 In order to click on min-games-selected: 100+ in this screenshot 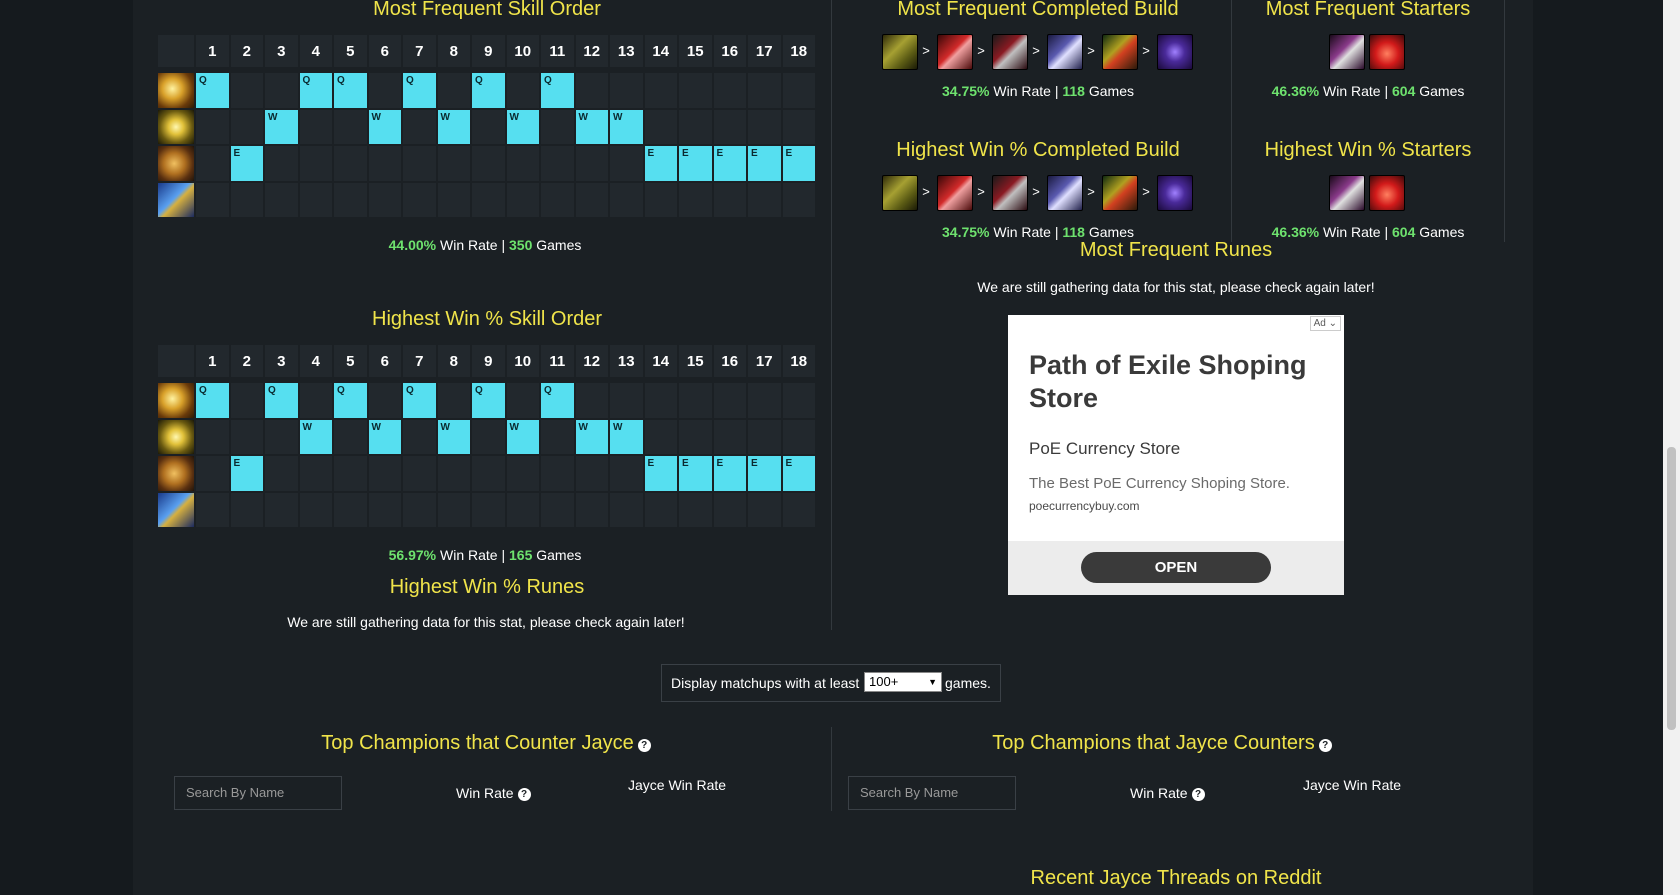, I will do `click(884, 681)`.